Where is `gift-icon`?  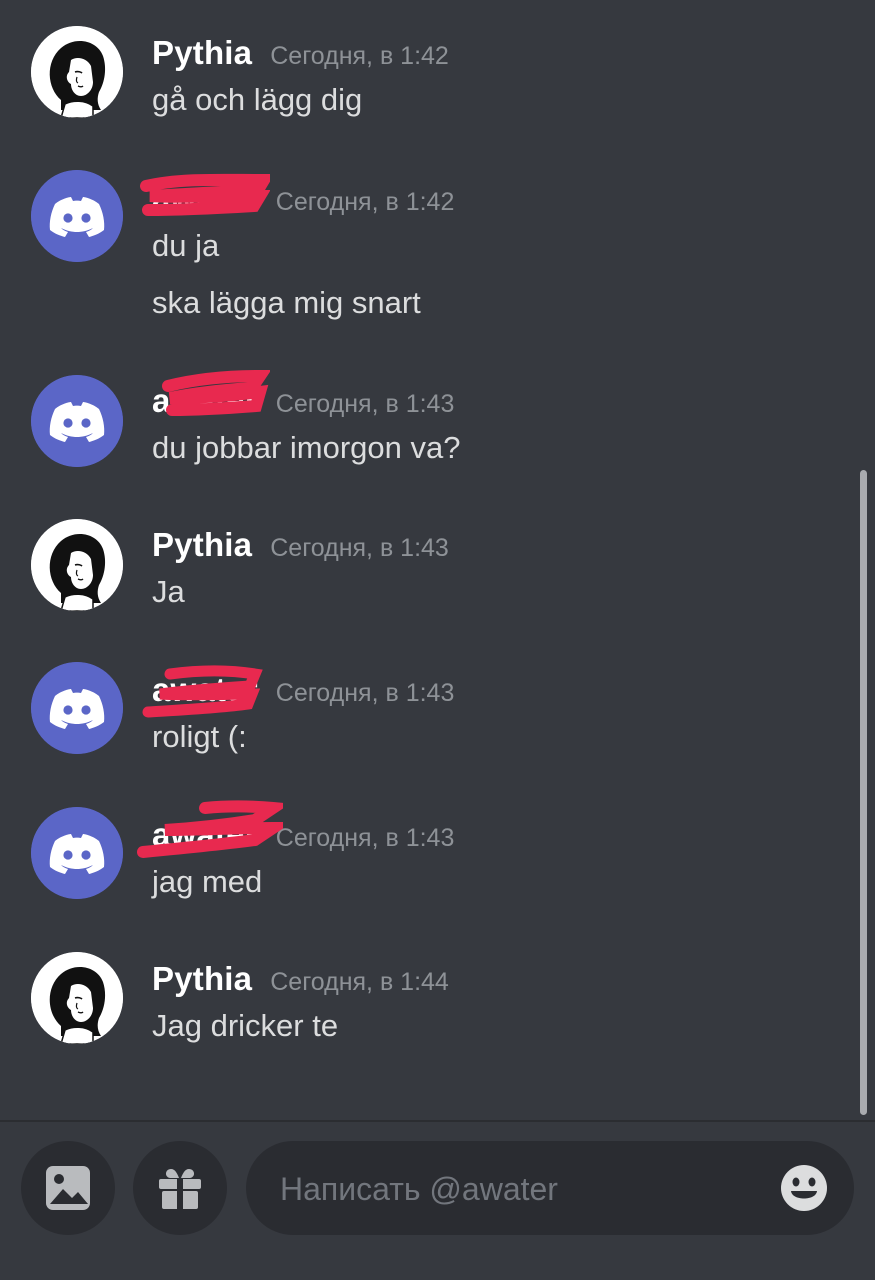 gift-icon is located at coordinates (180, 1189).